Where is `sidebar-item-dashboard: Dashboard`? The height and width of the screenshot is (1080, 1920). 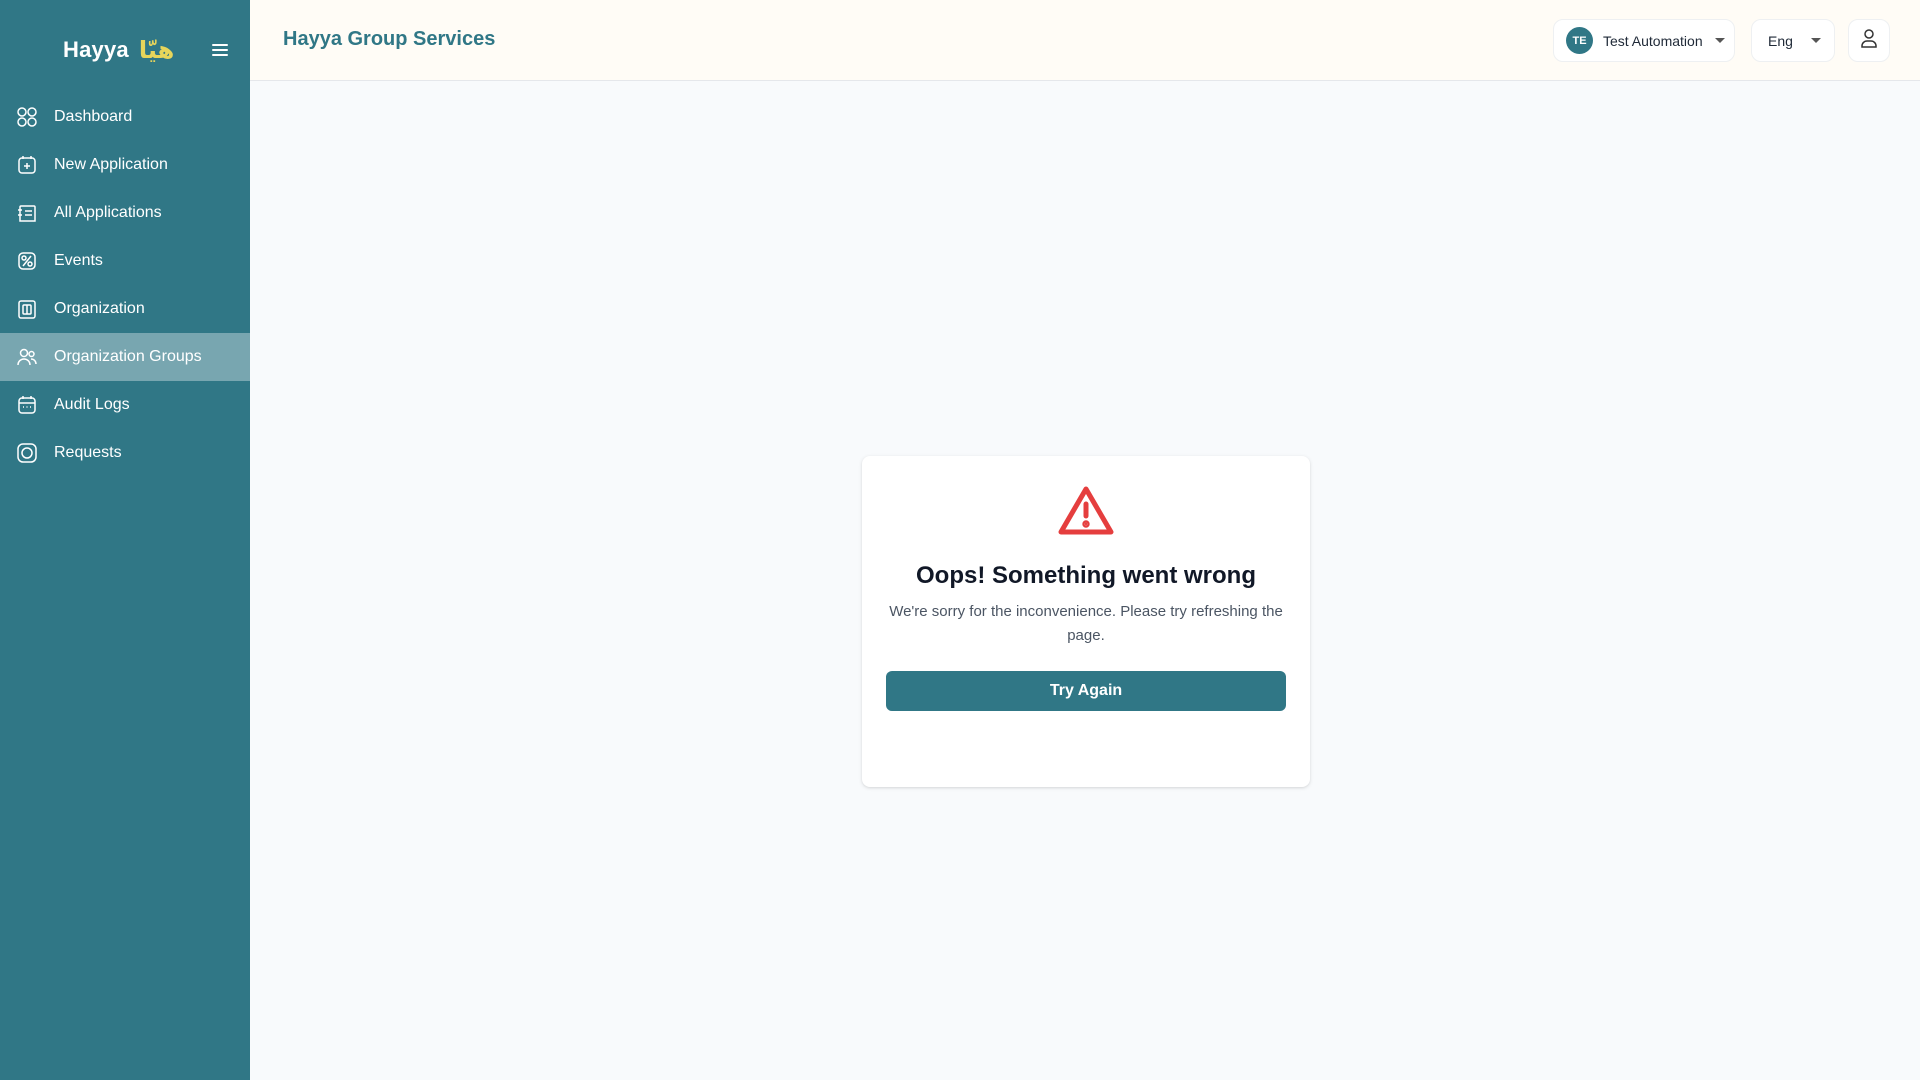 sidebar-item-dashboard: Dashboard is located at coordinates (125, 117).